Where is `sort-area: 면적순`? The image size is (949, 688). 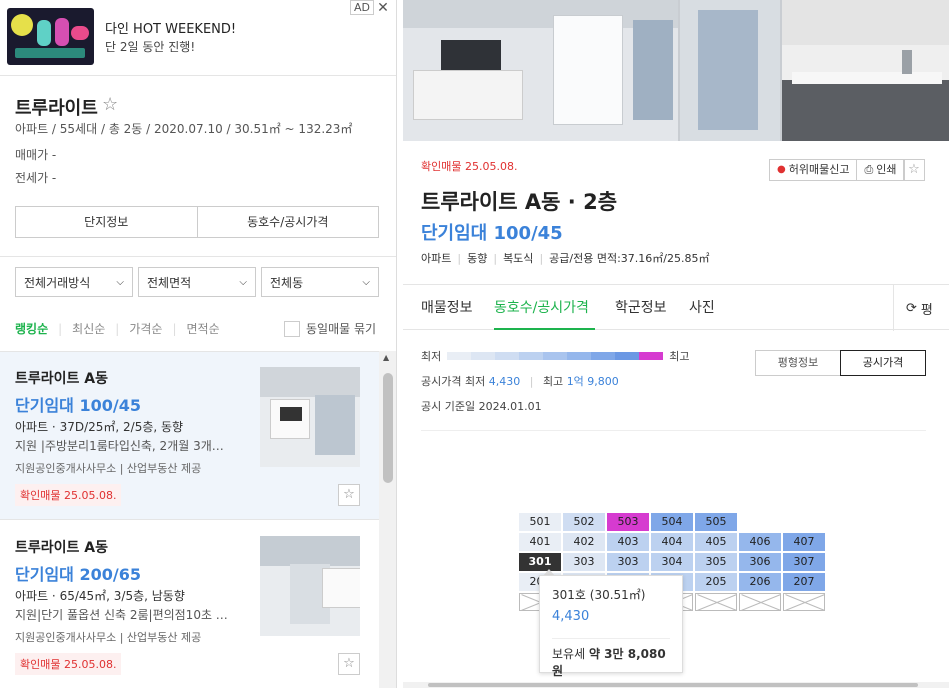
sort-area: 면적순 is located at coordinates (203, 328).